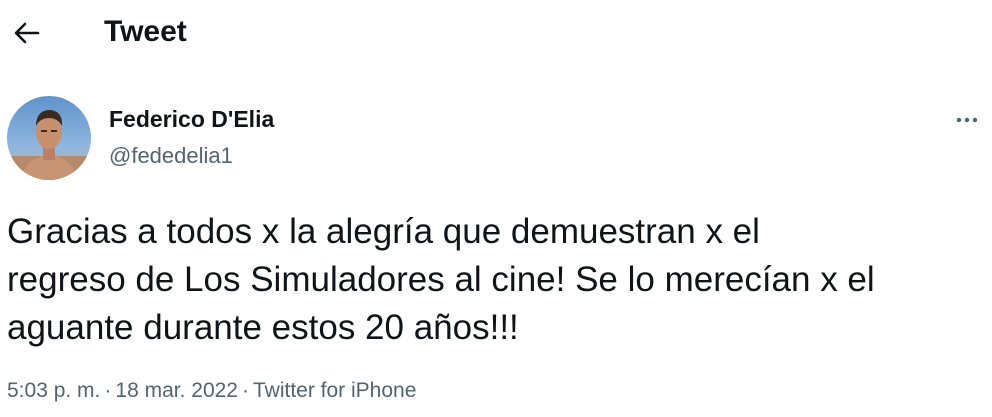 This screenshot has height=417, width=992. I want to click on page-title: Tweet, so click(145, 31).